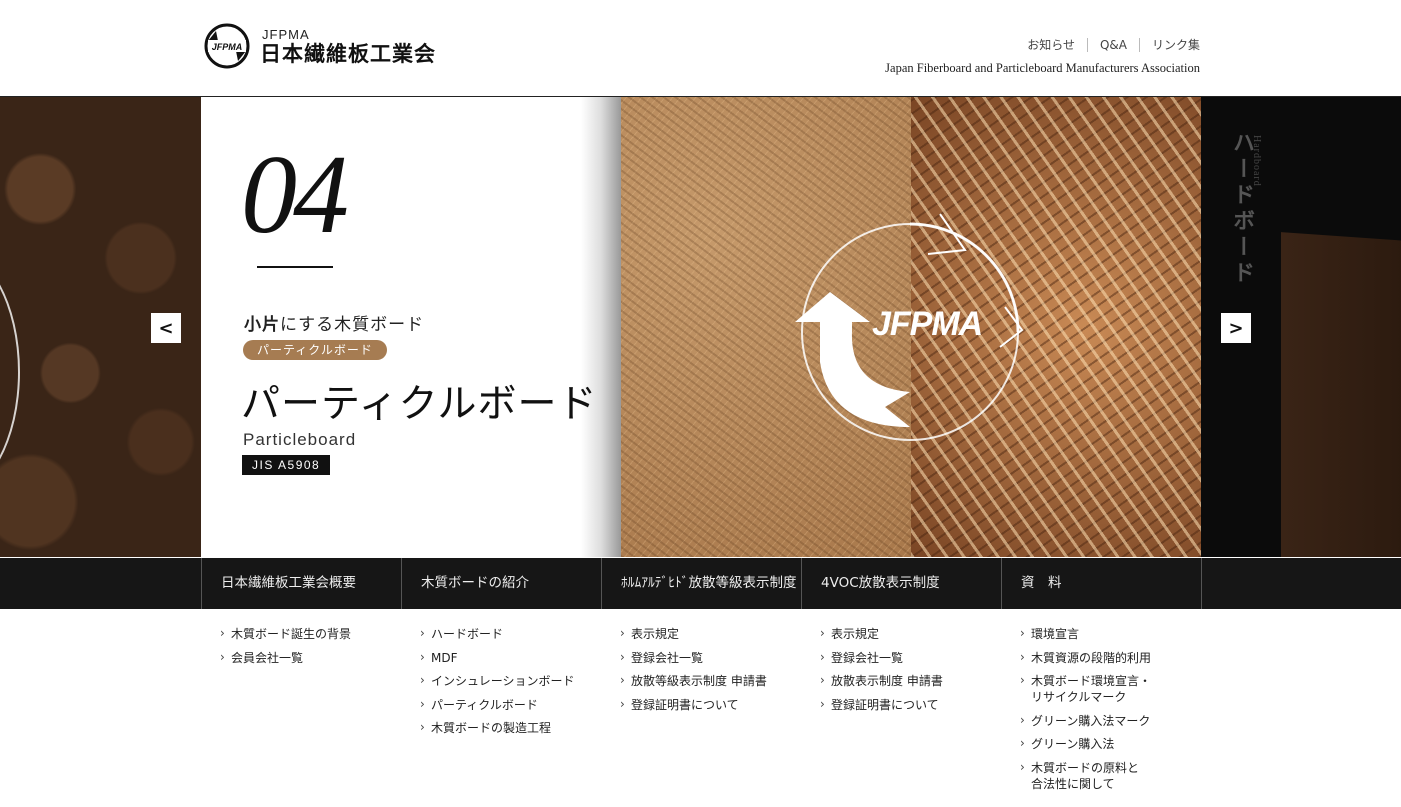 The width and height of the screenshot is (1401, 807). Describe the element at coordinates (1110, 720) in the screenshot. I see `submenu-item: グリーン購入法マーク` at that location.